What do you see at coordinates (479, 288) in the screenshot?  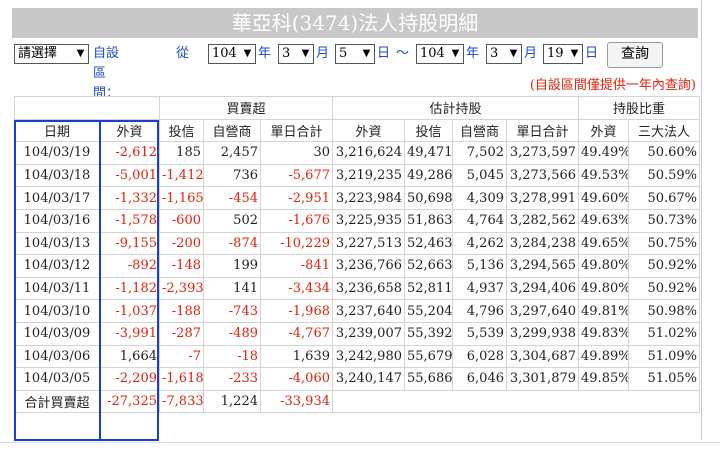 I see `value-cell: 4,937` at bounding box center [479, 288].